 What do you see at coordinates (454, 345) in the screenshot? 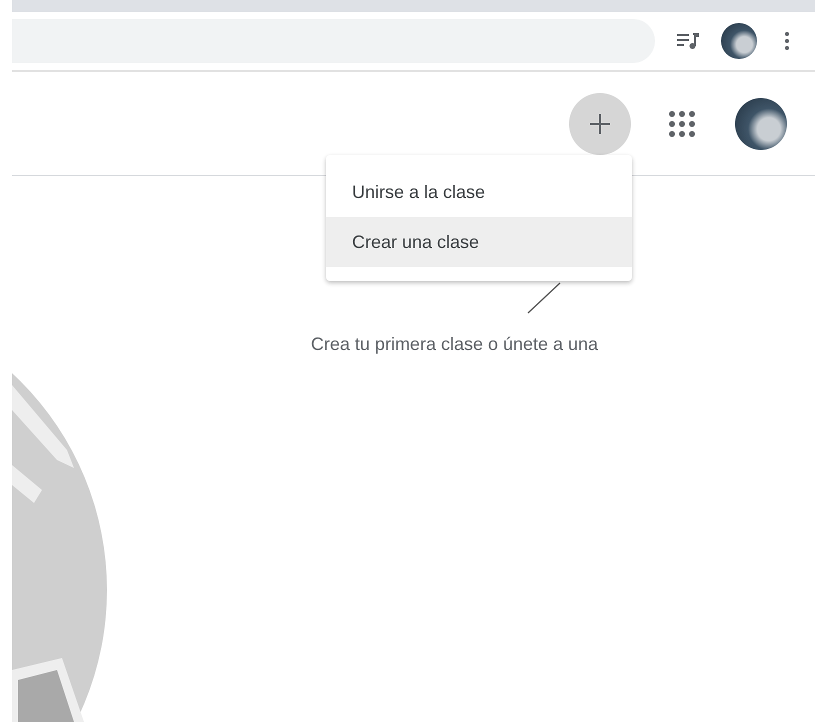
I see `empty-state-message: Crea tu primera clase o únete a una` at bounding box center [454, 345].